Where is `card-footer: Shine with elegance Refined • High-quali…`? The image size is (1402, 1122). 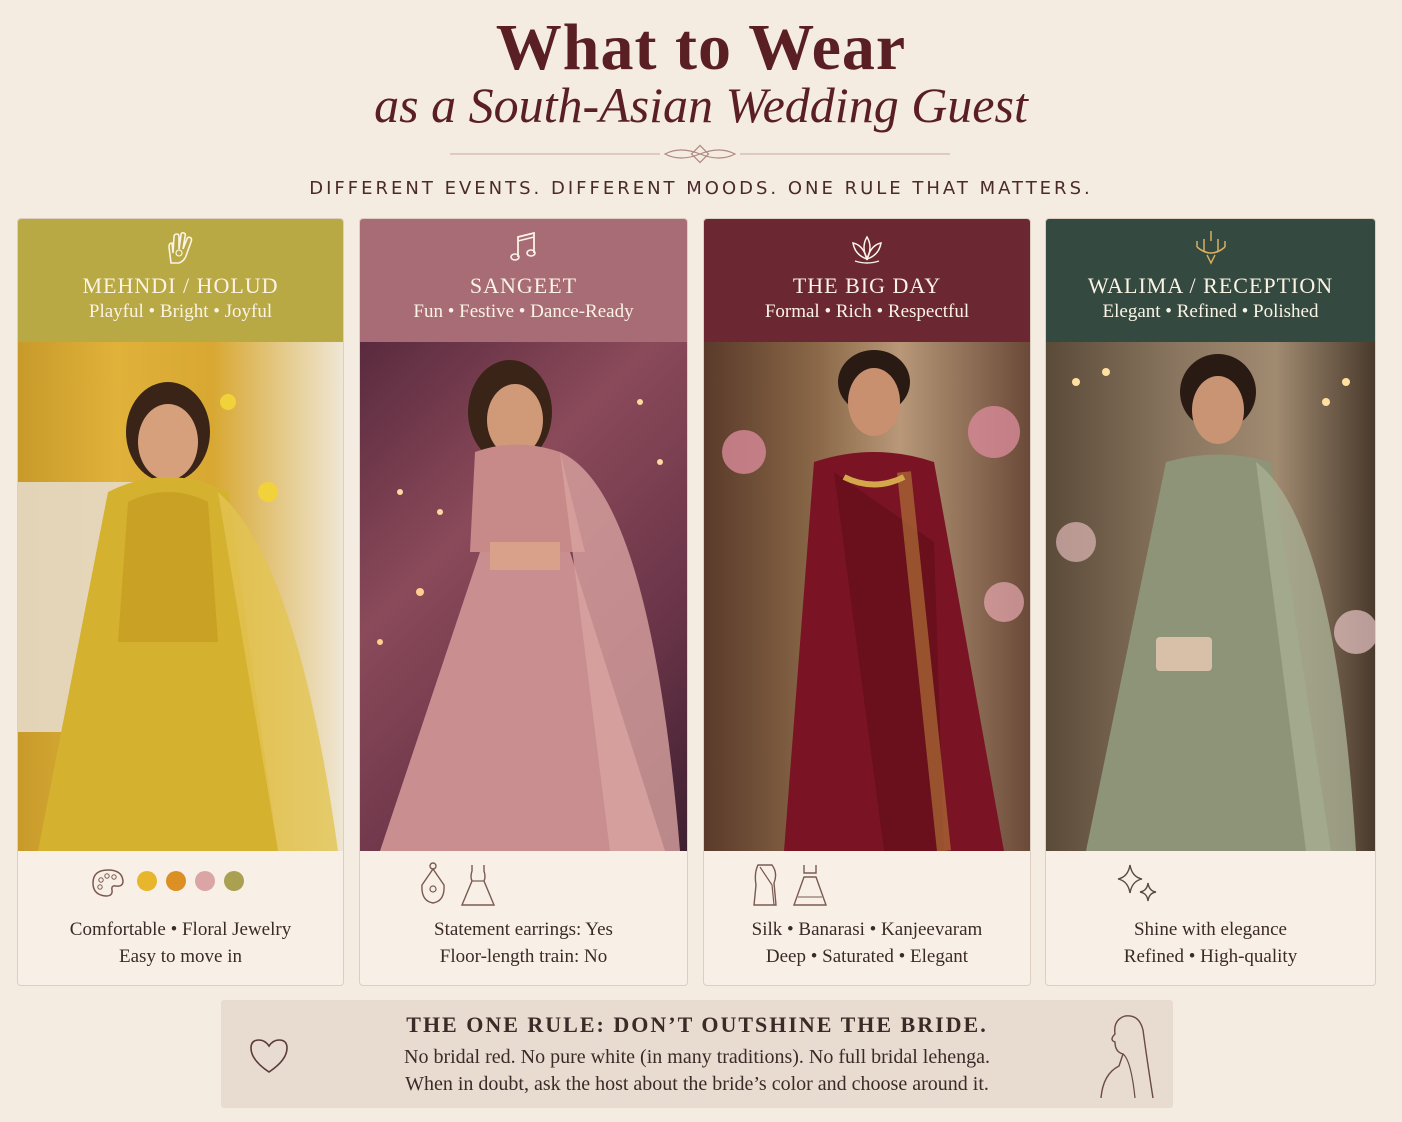 card-footer: Shine with elegance Refined • High-quali… is located at coordinates (1210, 918).